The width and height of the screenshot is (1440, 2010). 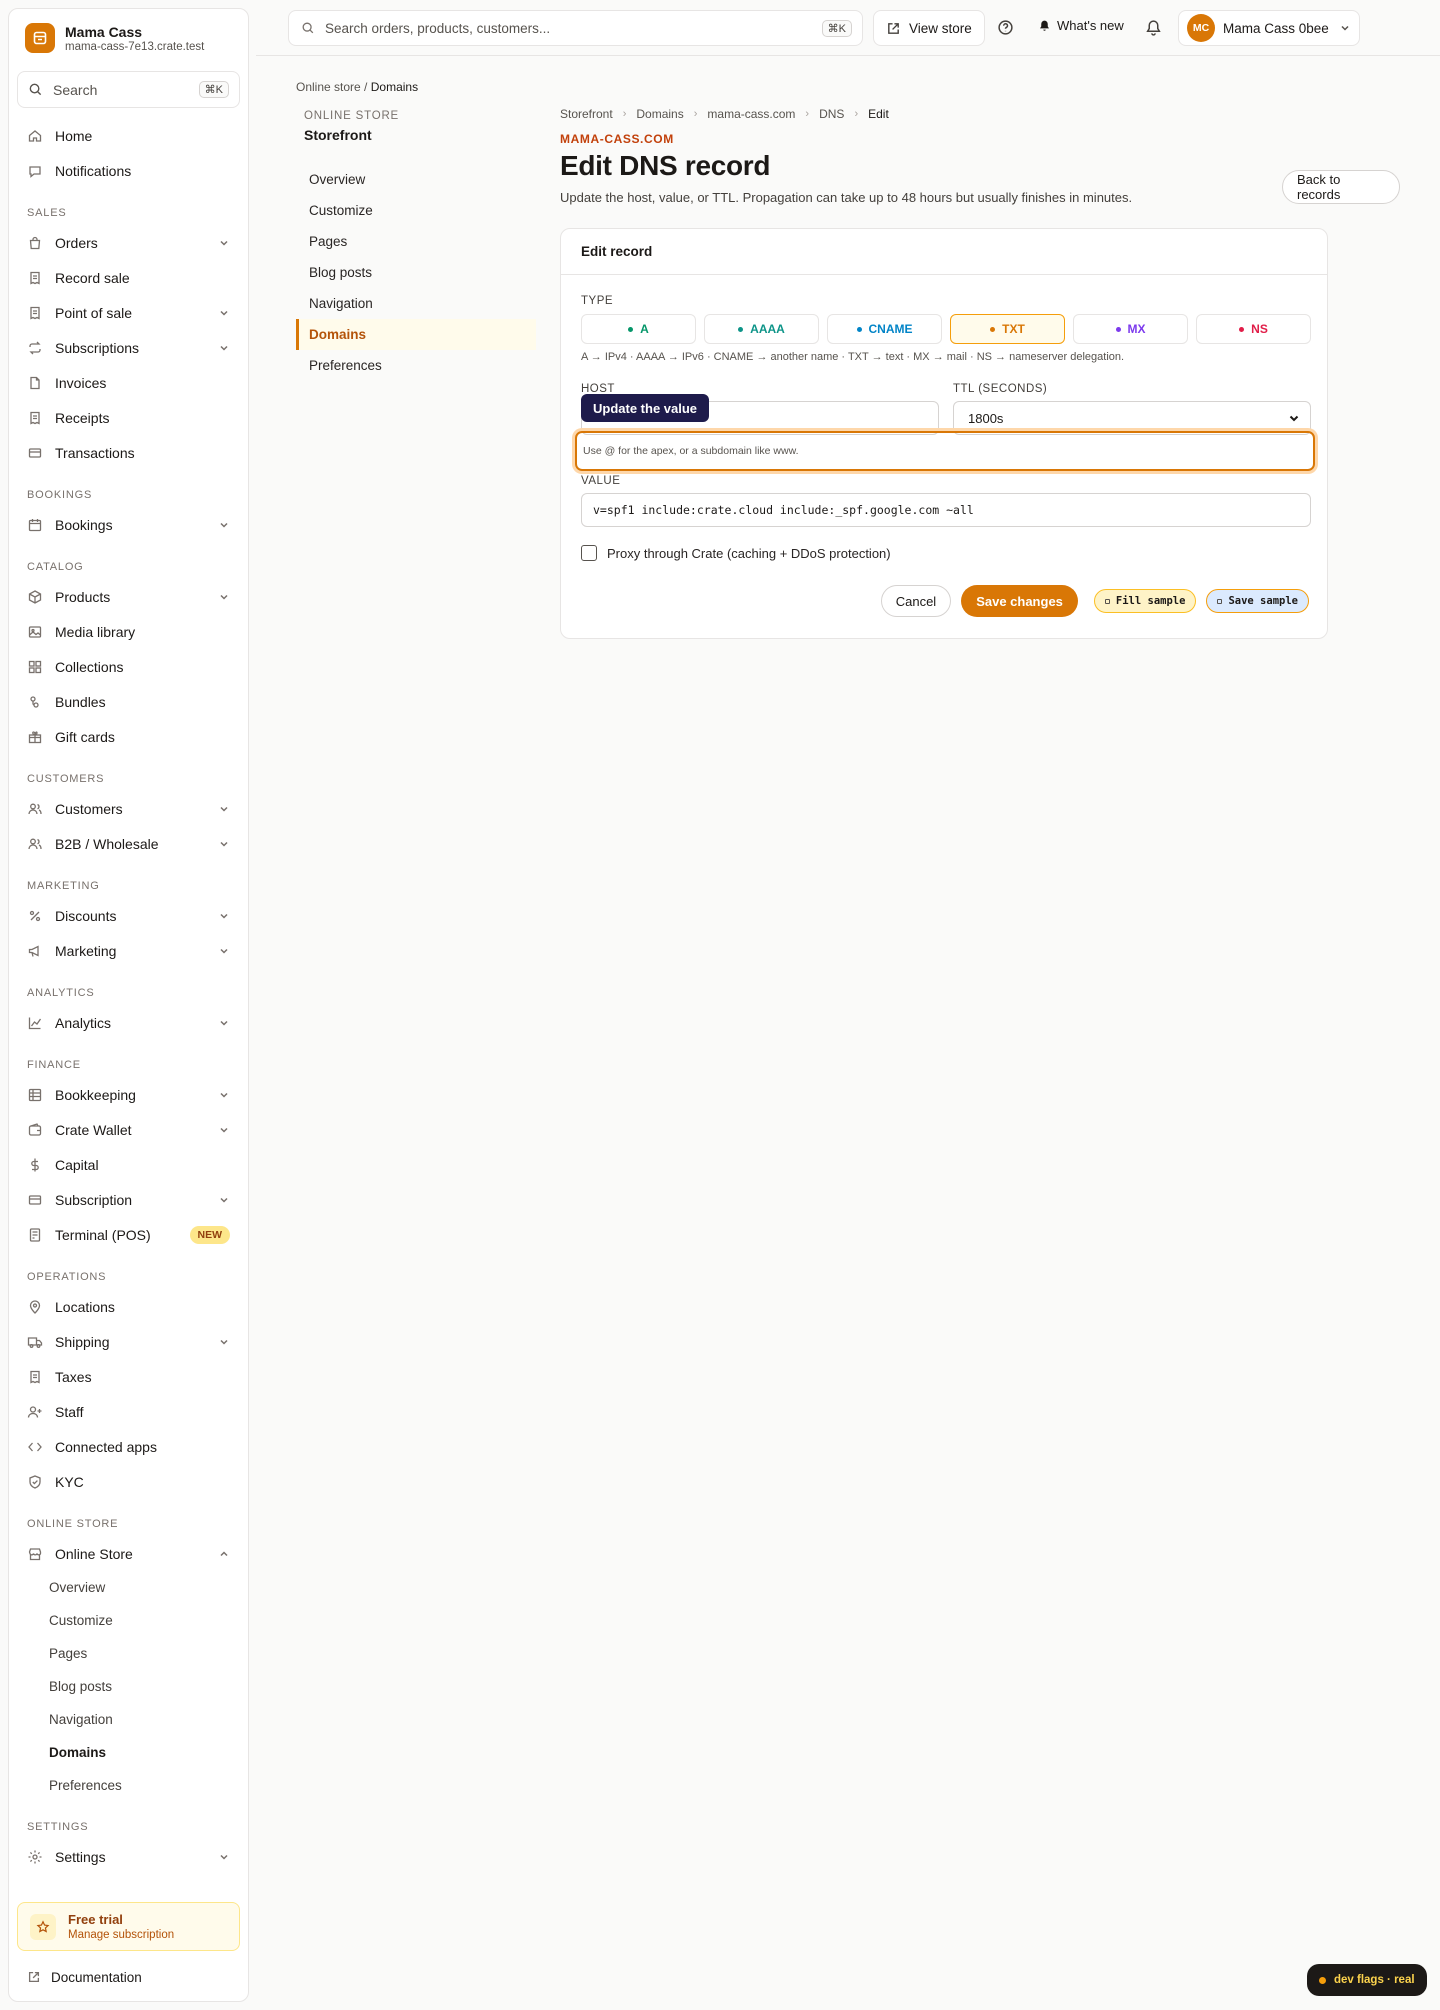 I want to click on type-option-ns: NS, so click(x=1253, y=329).